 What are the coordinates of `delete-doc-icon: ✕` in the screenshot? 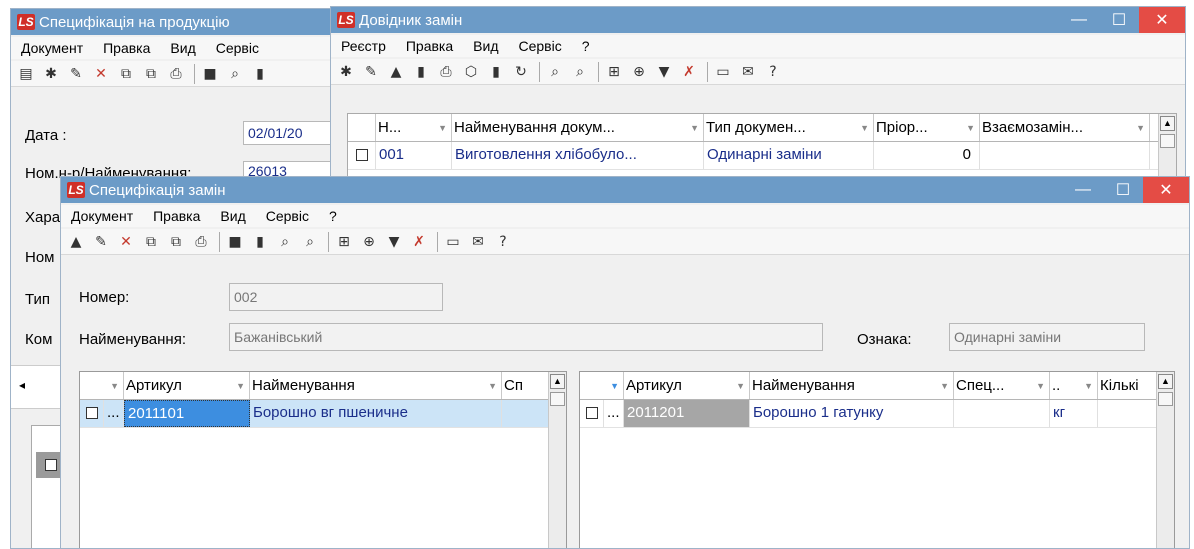 It's located at (101, 74).